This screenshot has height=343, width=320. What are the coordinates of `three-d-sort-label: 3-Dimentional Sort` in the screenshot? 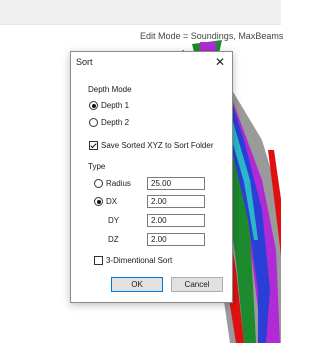 It's located at (139, 260).